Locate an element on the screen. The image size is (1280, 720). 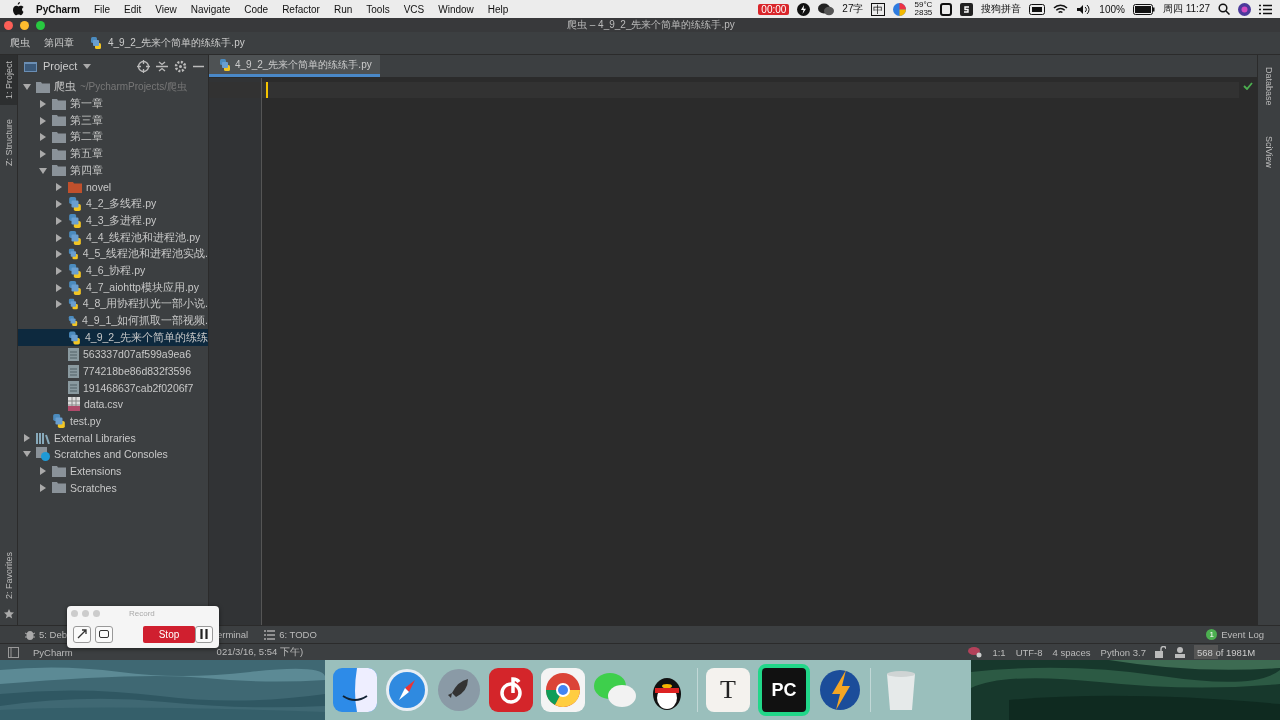
battery-icon is located at coordinates (1143, 9).